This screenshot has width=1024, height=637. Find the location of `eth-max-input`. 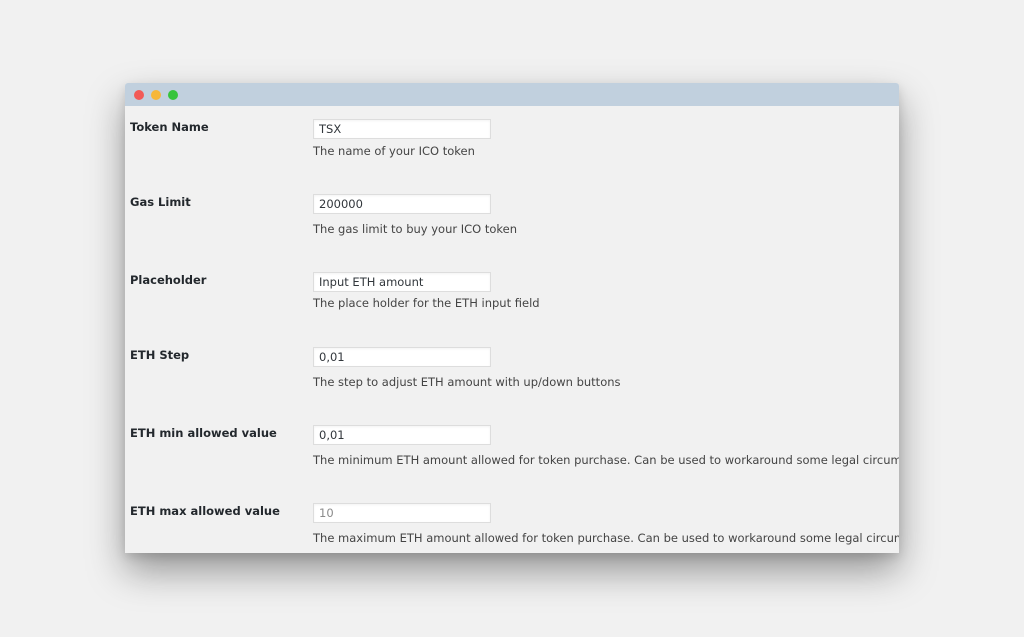

eth-max-input is located at coordinates (402, 513).